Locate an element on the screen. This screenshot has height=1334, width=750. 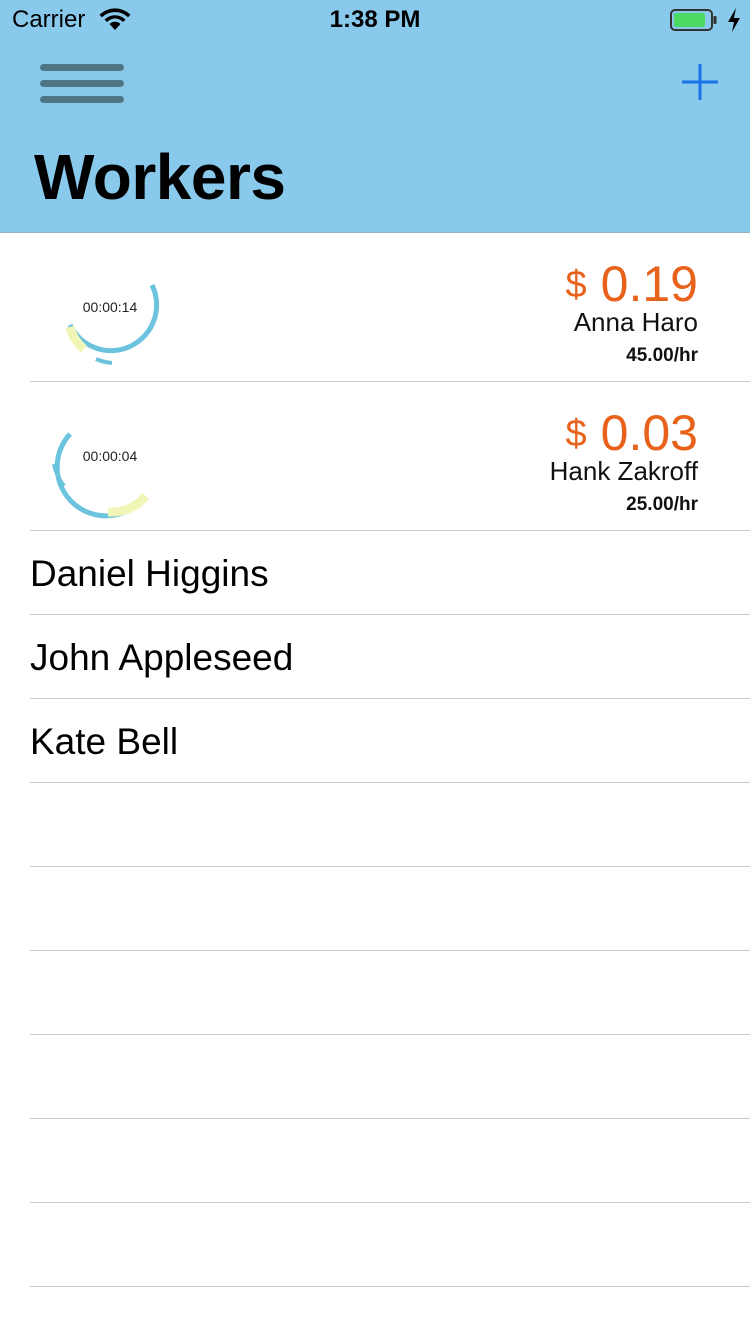
active-worker-row: 00:00:04 $0.03 Hank Zakroff 25.00/hr is located at coordinates (375, 456).